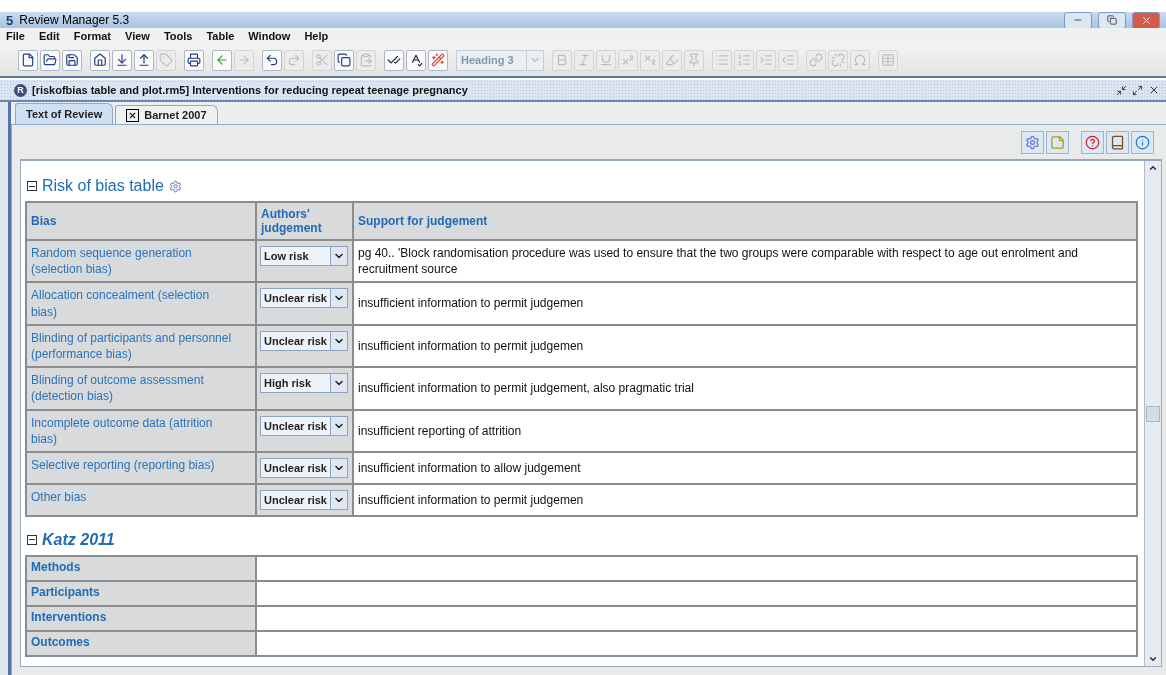  What do you see at coordinates (394, 60) in the screenshot?
I see `double-check-button` at bounding box center [394, 60].